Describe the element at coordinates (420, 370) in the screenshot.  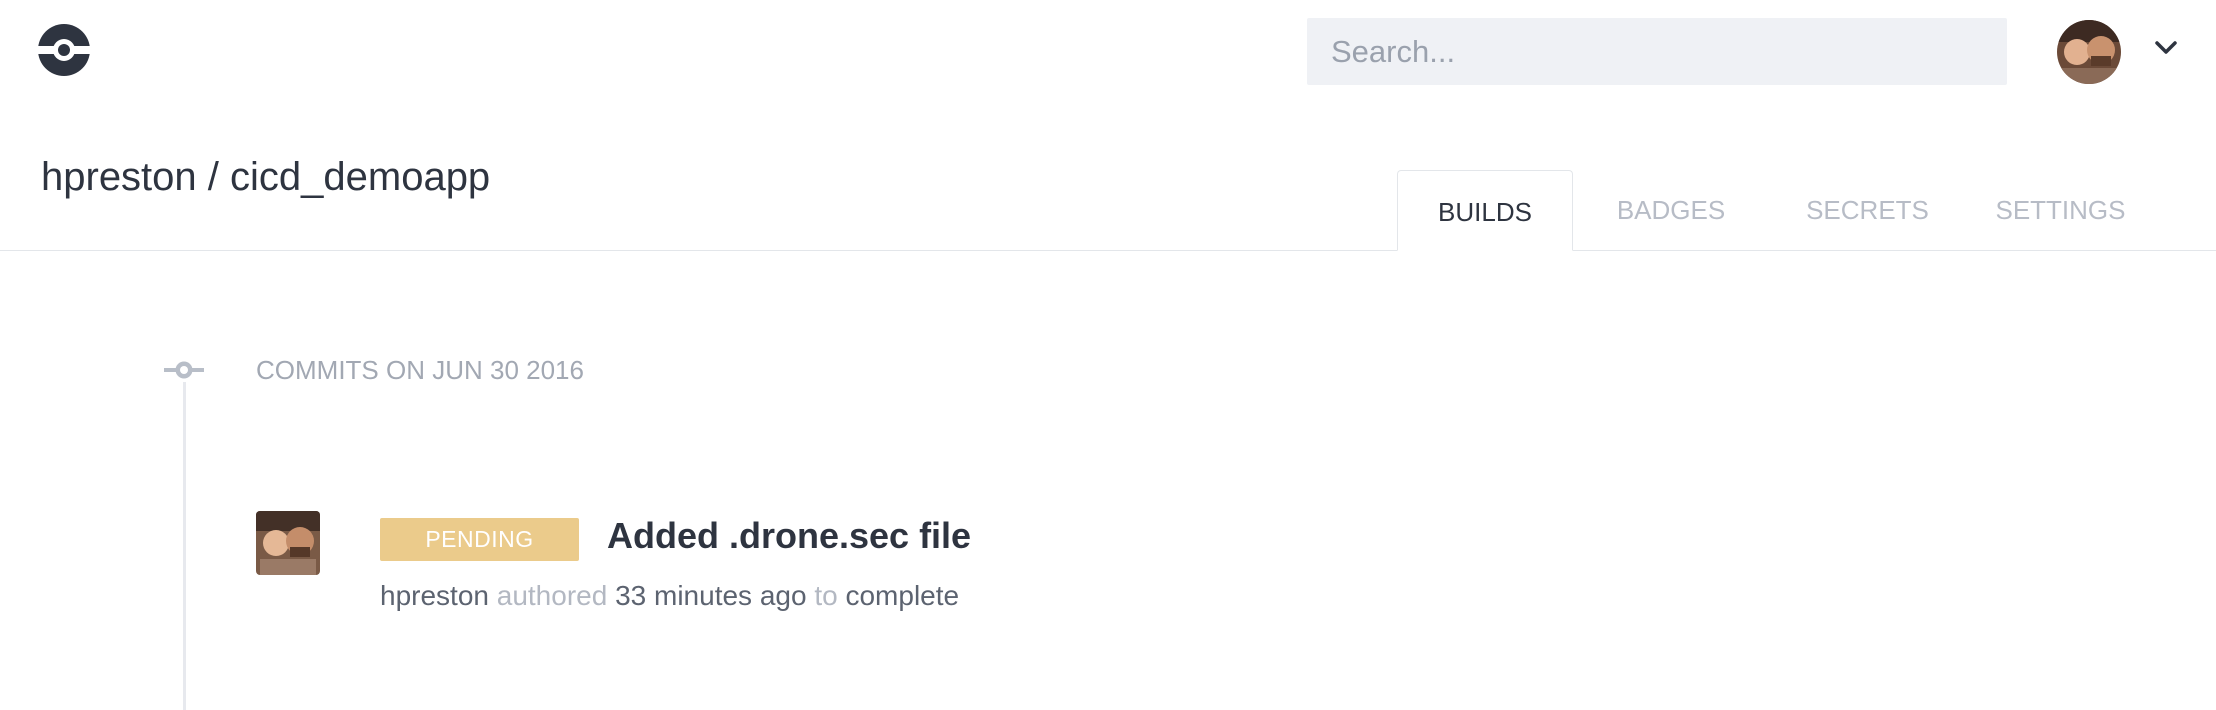
I see `commit-day-label: COMMITS ON JUN 30 2016` at that location.